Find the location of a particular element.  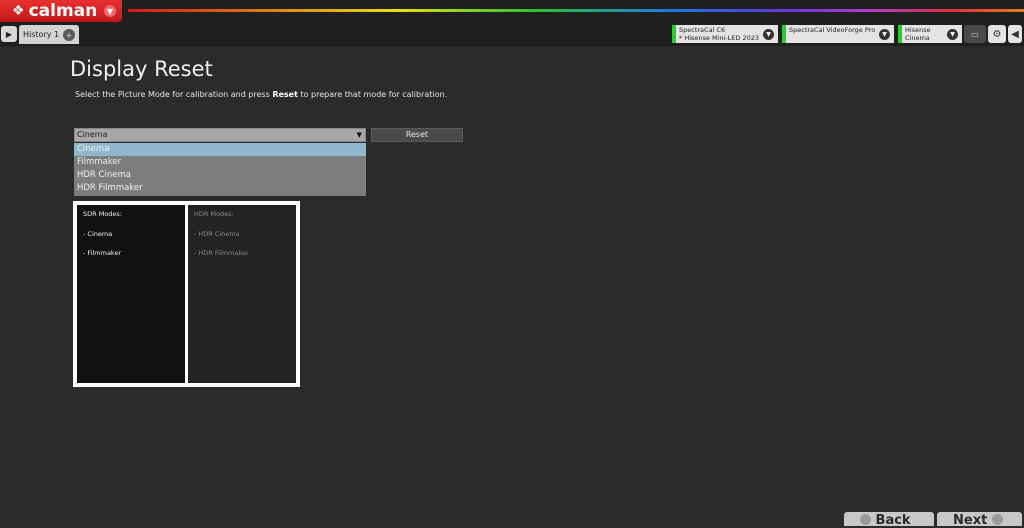

next-button: Next is located at coordinates (979, 520).